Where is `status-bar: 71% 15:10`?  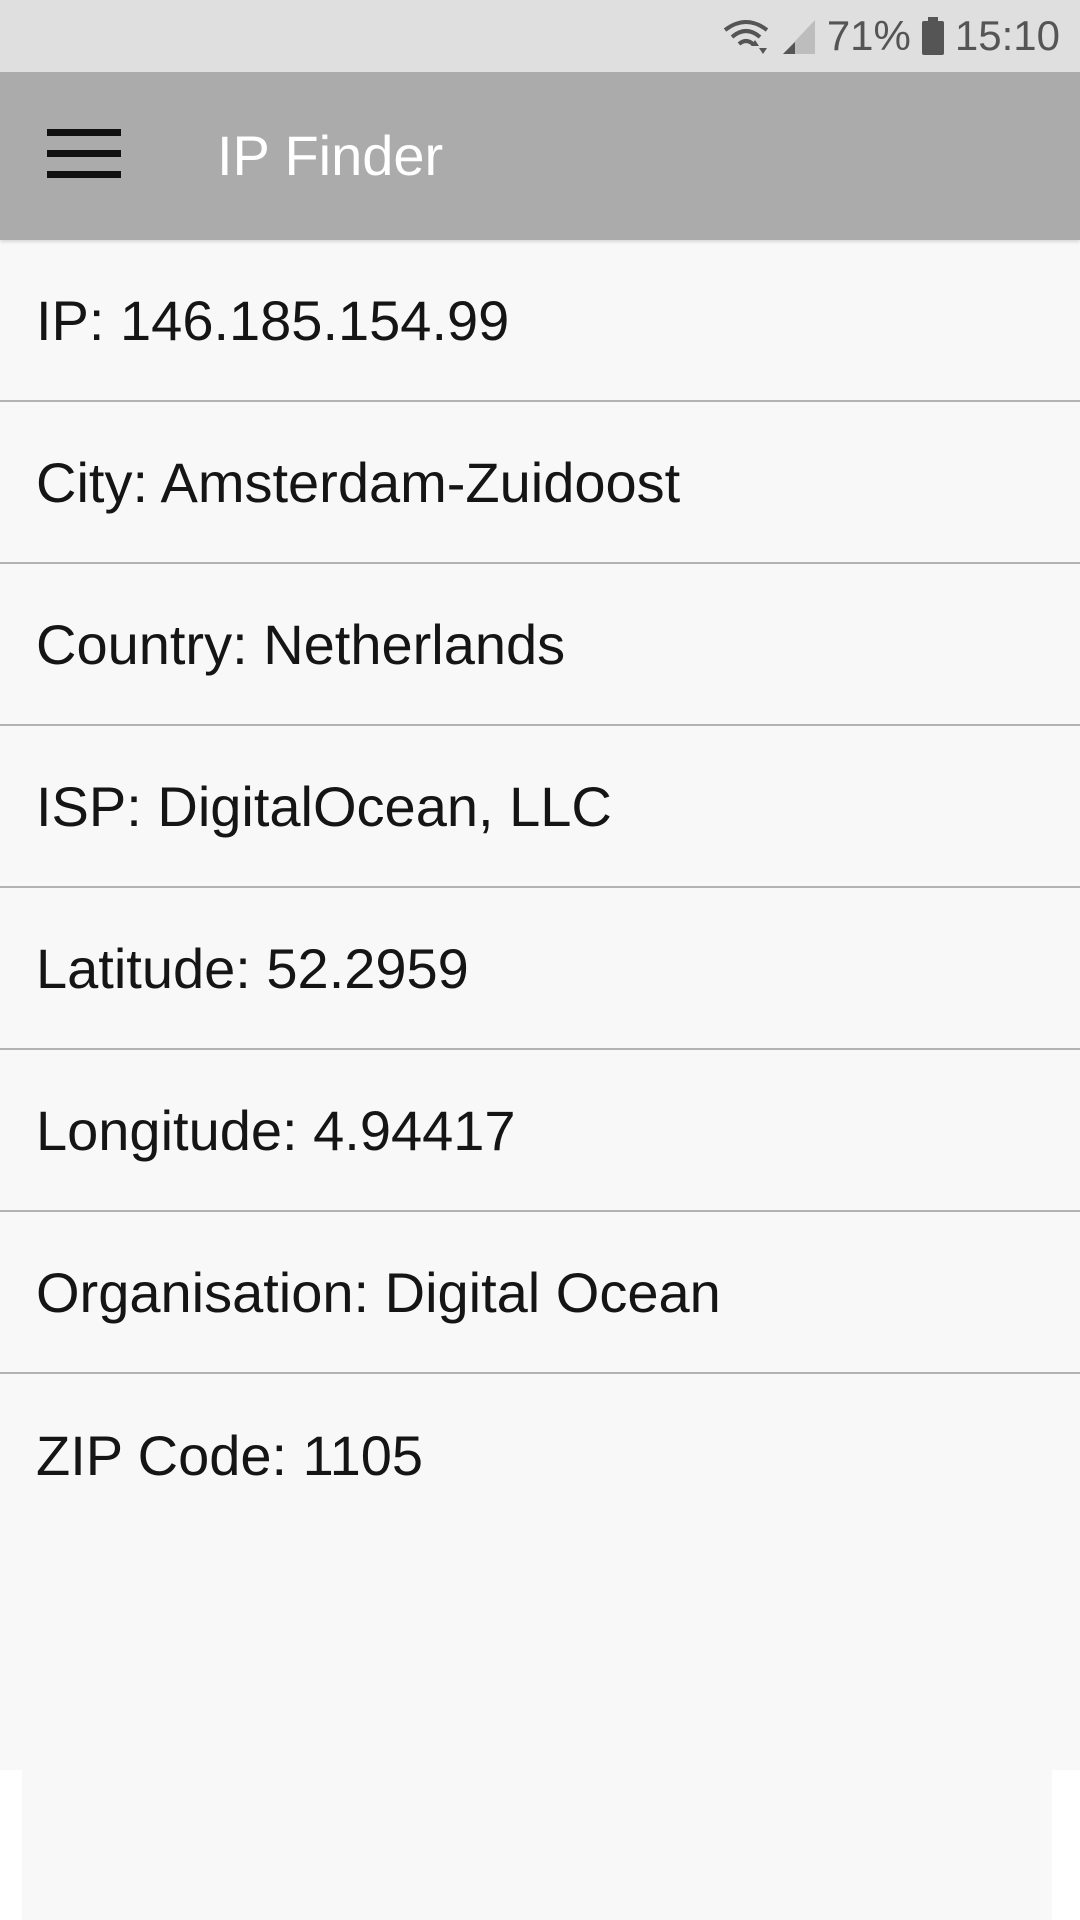
status-bar: 71% 15:10 is located at coordinates (540, 36).